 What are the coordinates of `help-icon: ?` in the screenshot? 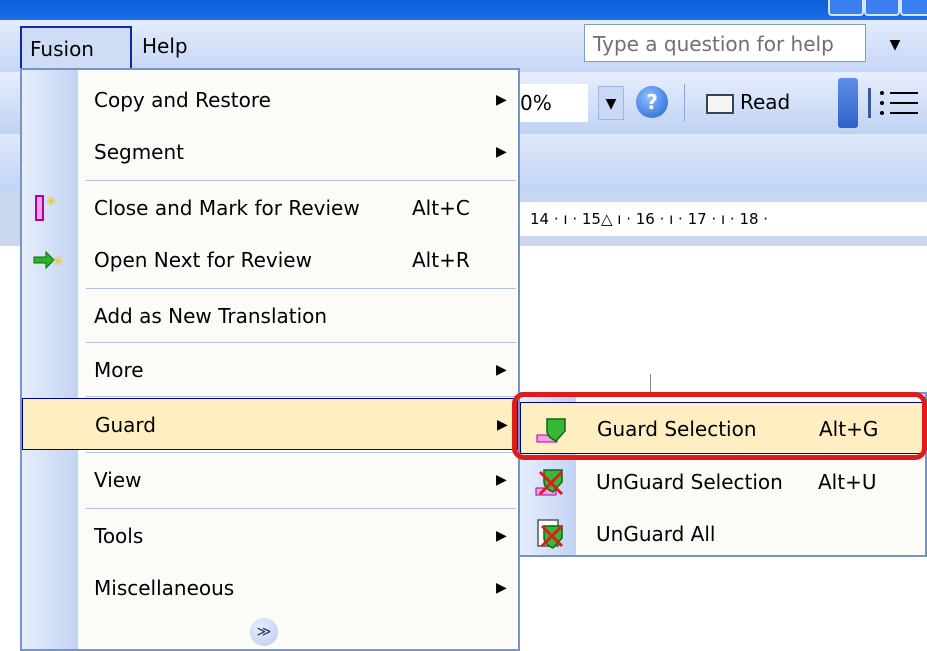 It's located at (652, 102).